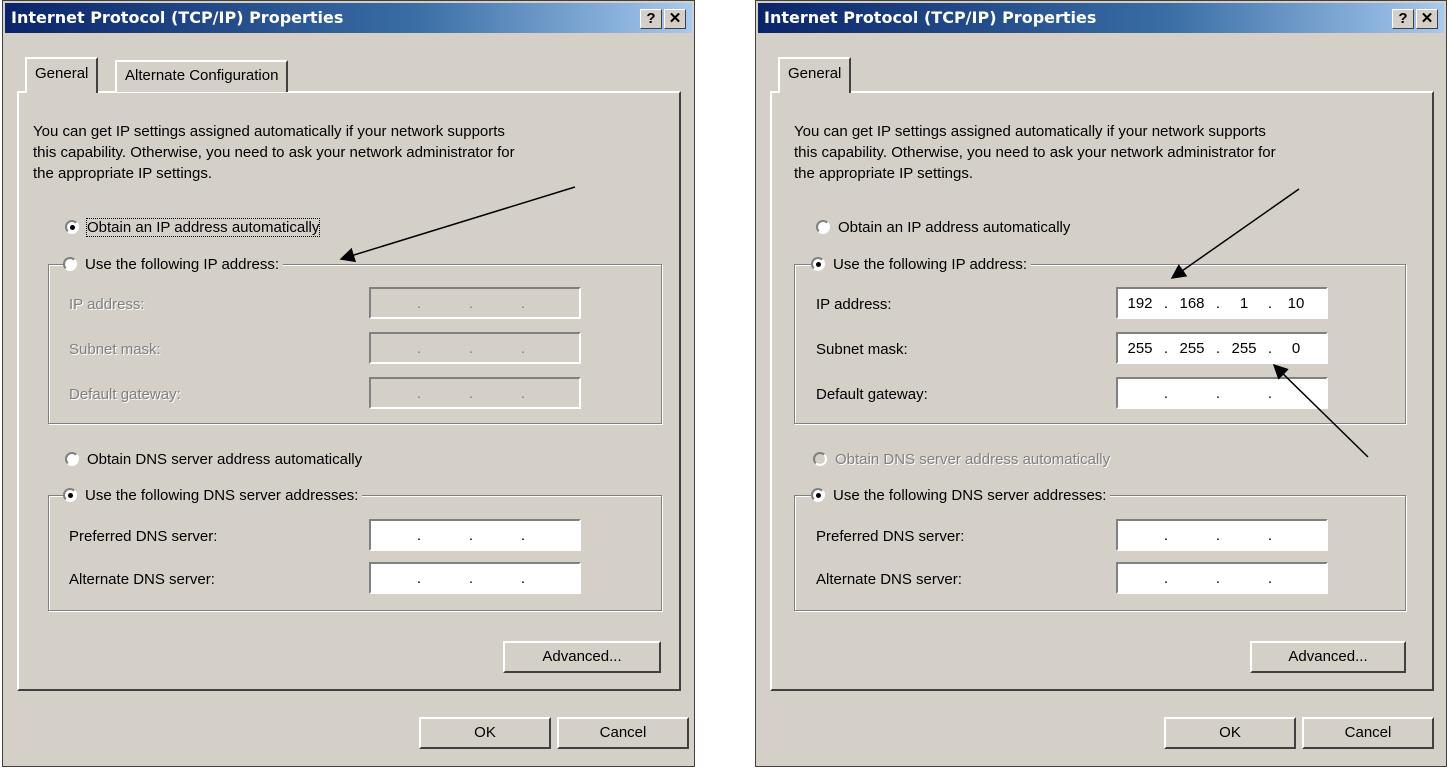 The image size is (1449, 768). I want to click on tab-alternate-configuration: Alternate Configuration, so click(202, 76).